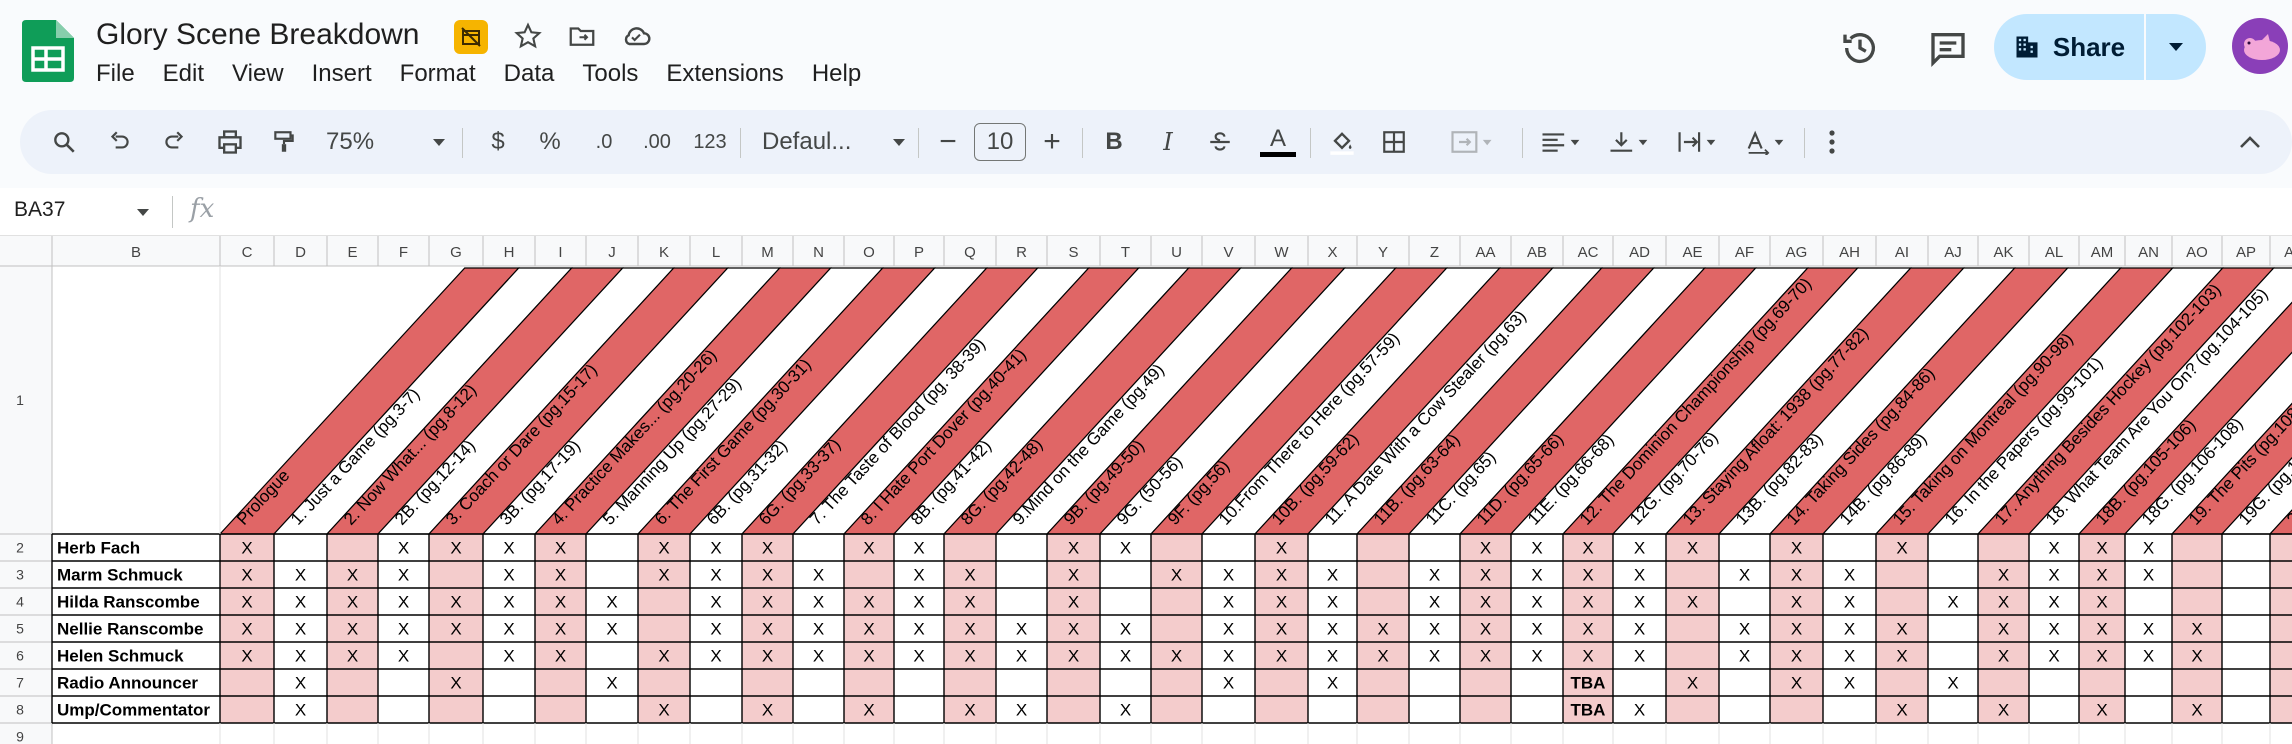 The height and width of the screenshot is (744, 2292). I want to click on row-number: 6, so click(20, 656).